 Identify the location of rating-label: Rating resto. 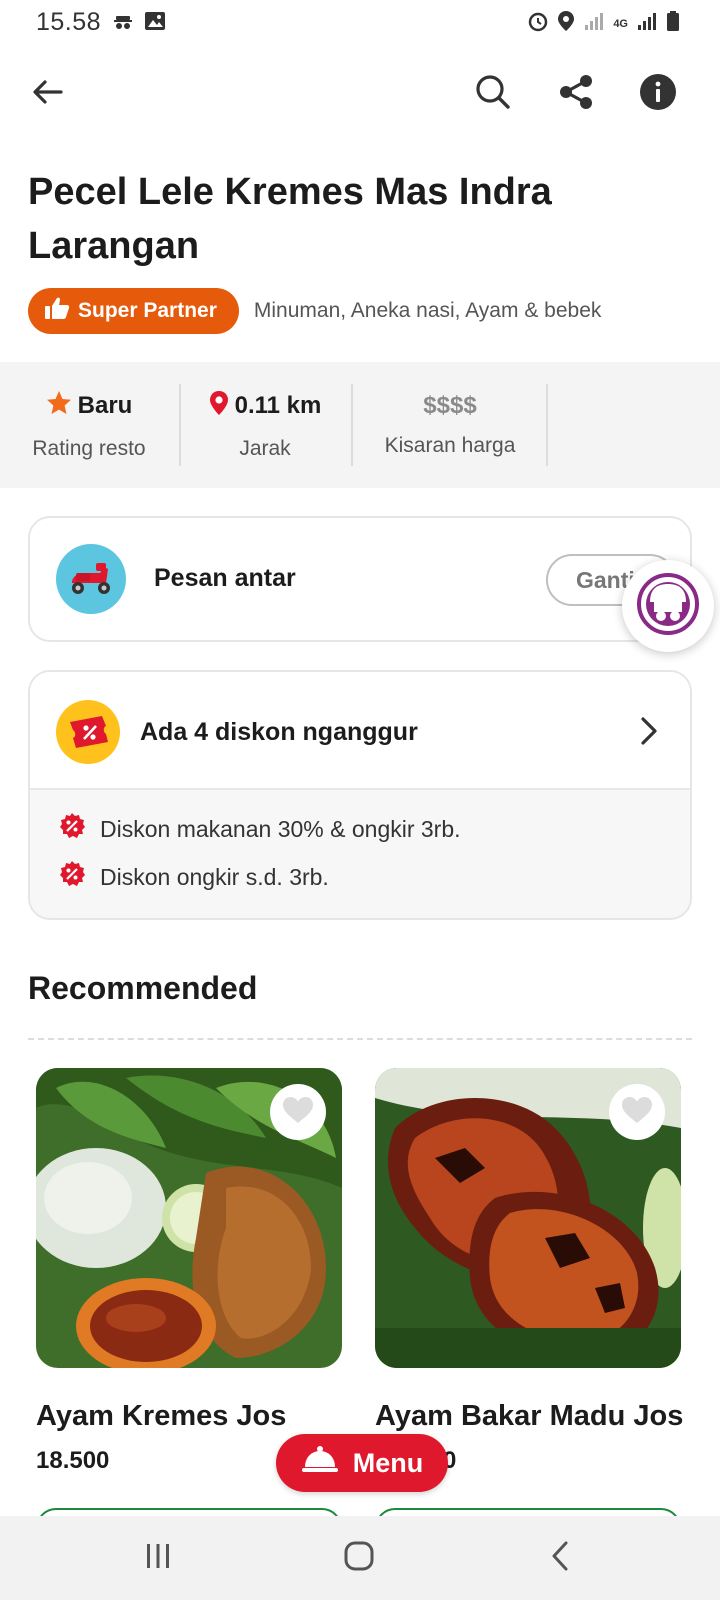
(89, 448).